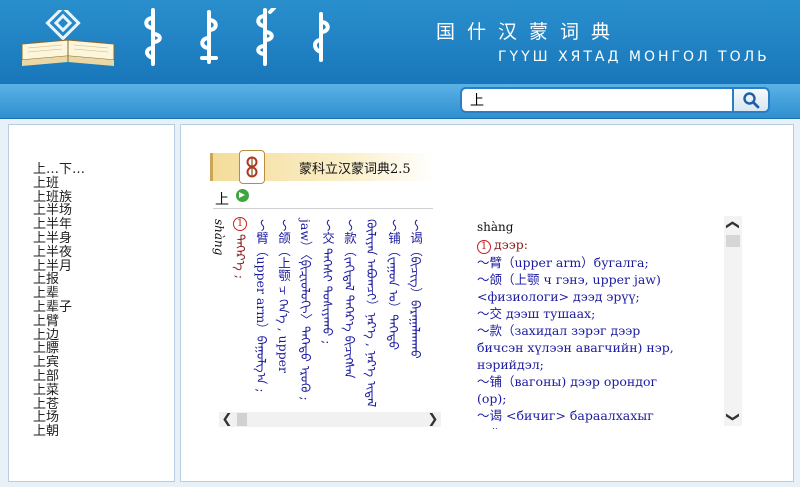  What do you see at coordinates (565, 415) in the screenshot?
I see `definition-line: ～谒 <бичиг> бараалхахыг` at bounding box center [565, 415].